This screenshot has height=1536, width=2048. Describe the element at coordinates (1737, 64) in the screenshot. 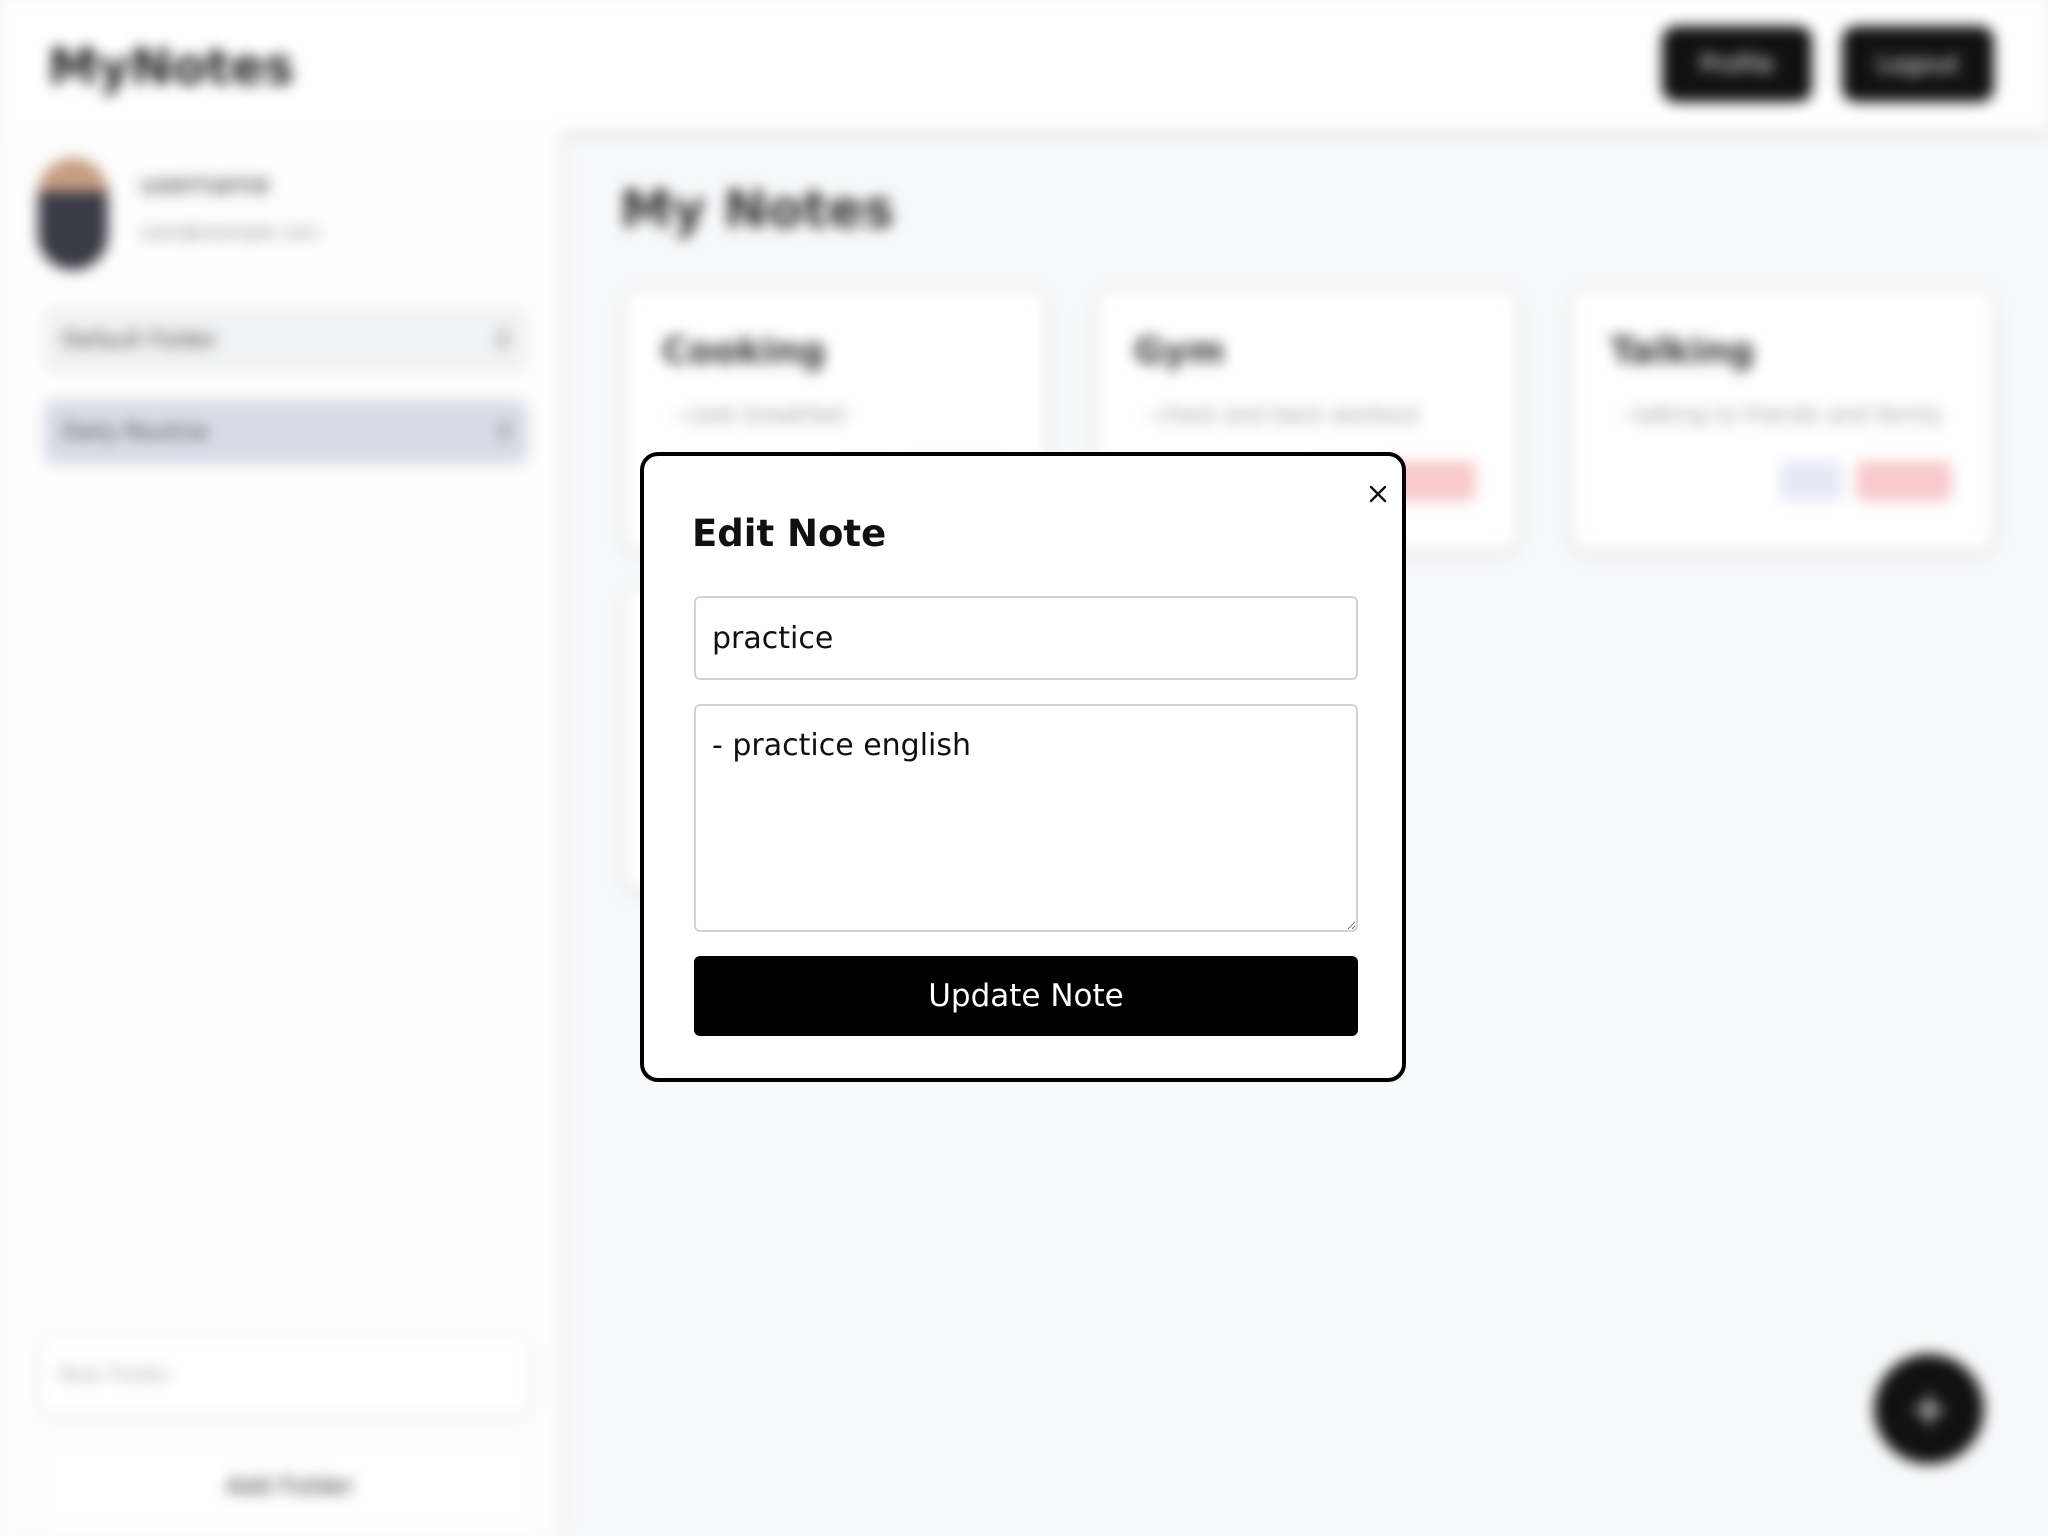

I see `profile-button: Profile` at that location.